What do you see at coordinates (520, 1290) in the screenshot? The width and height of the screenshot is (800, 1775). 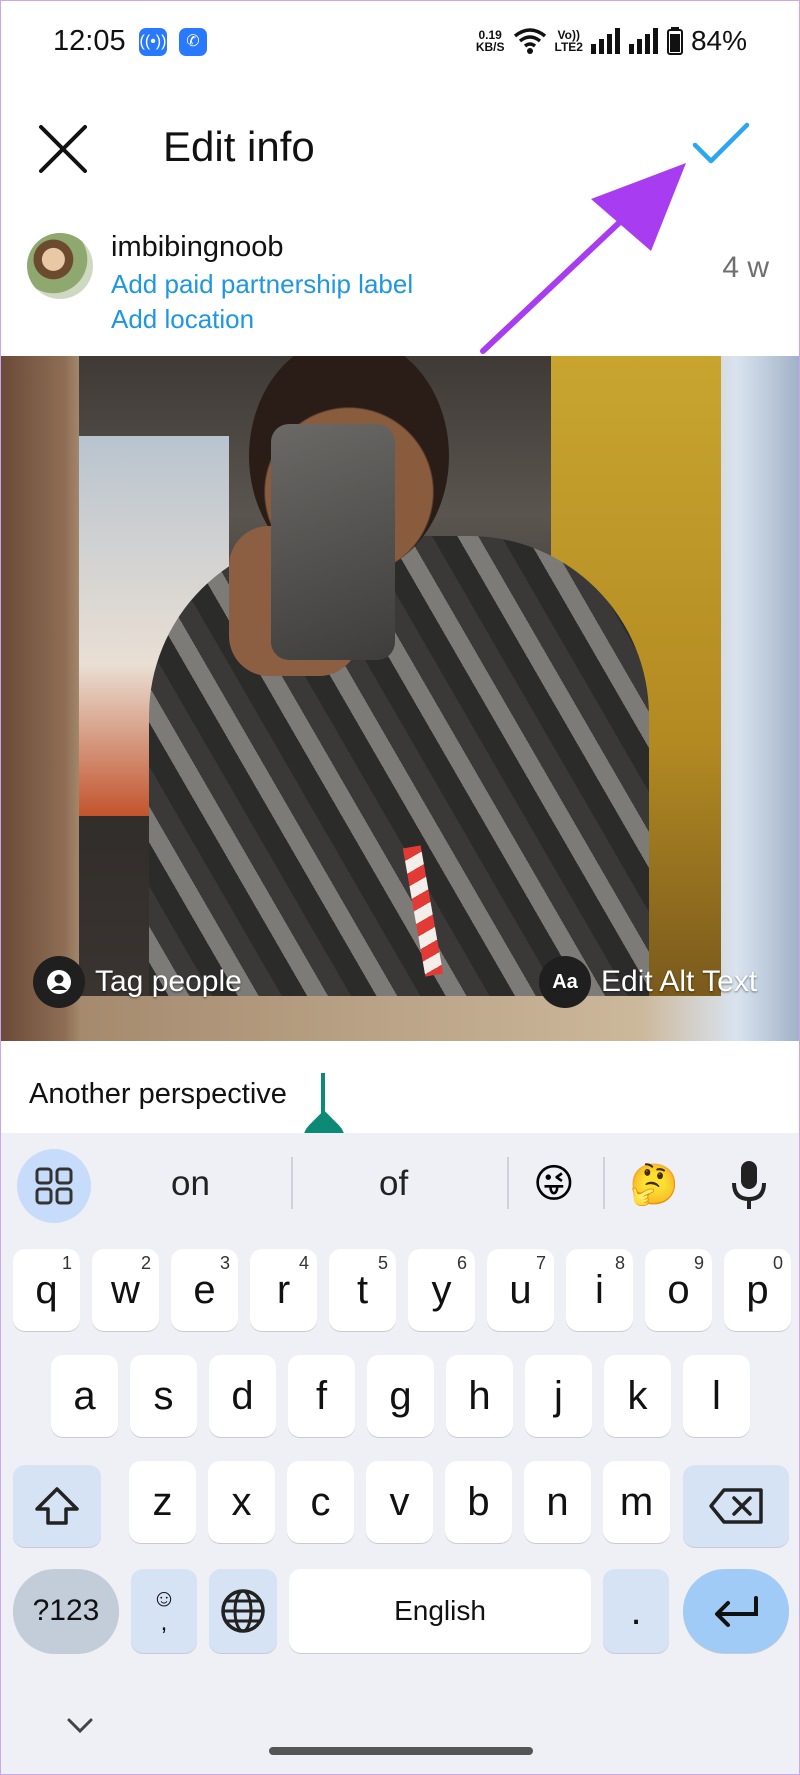 I see `key-u: u7` at bounding box center [520, 1290].